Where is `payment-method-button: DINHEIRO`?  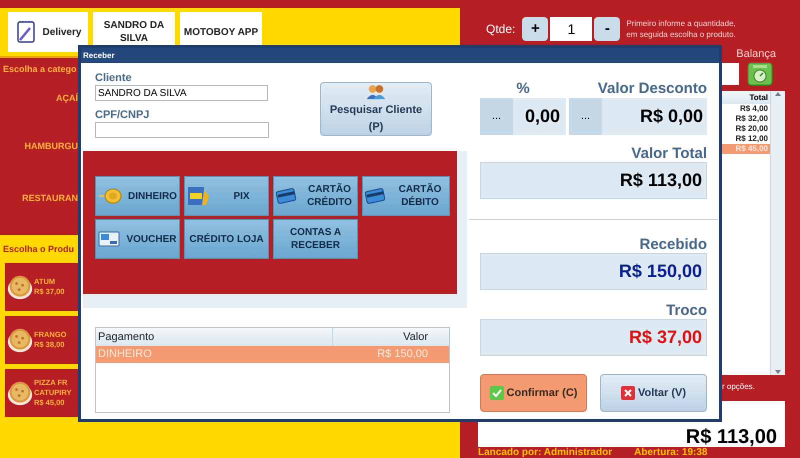 payment-method-button: DINHEIRO is located at coordinates (137, 196).